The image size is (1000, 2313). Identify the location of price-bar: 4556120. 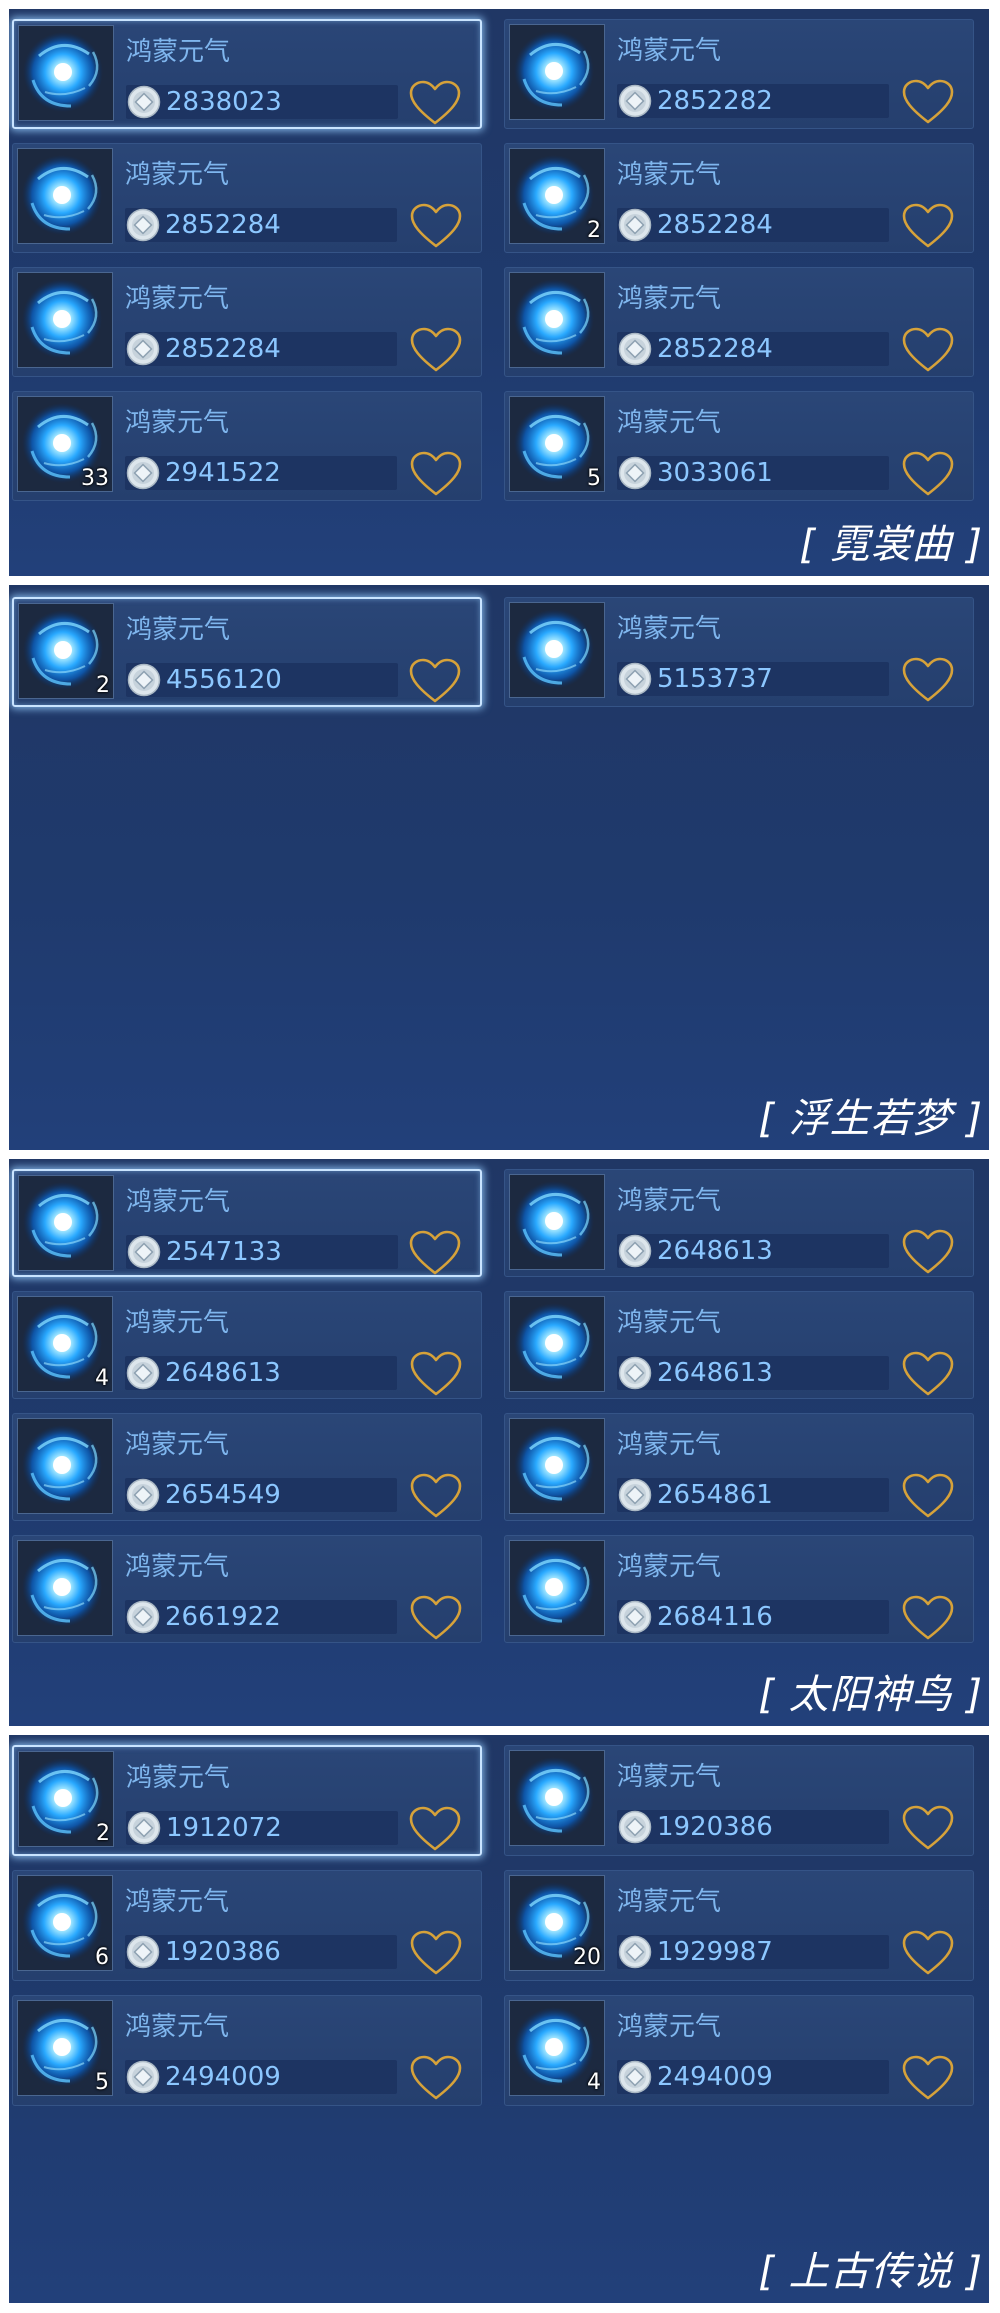
(262, 680).